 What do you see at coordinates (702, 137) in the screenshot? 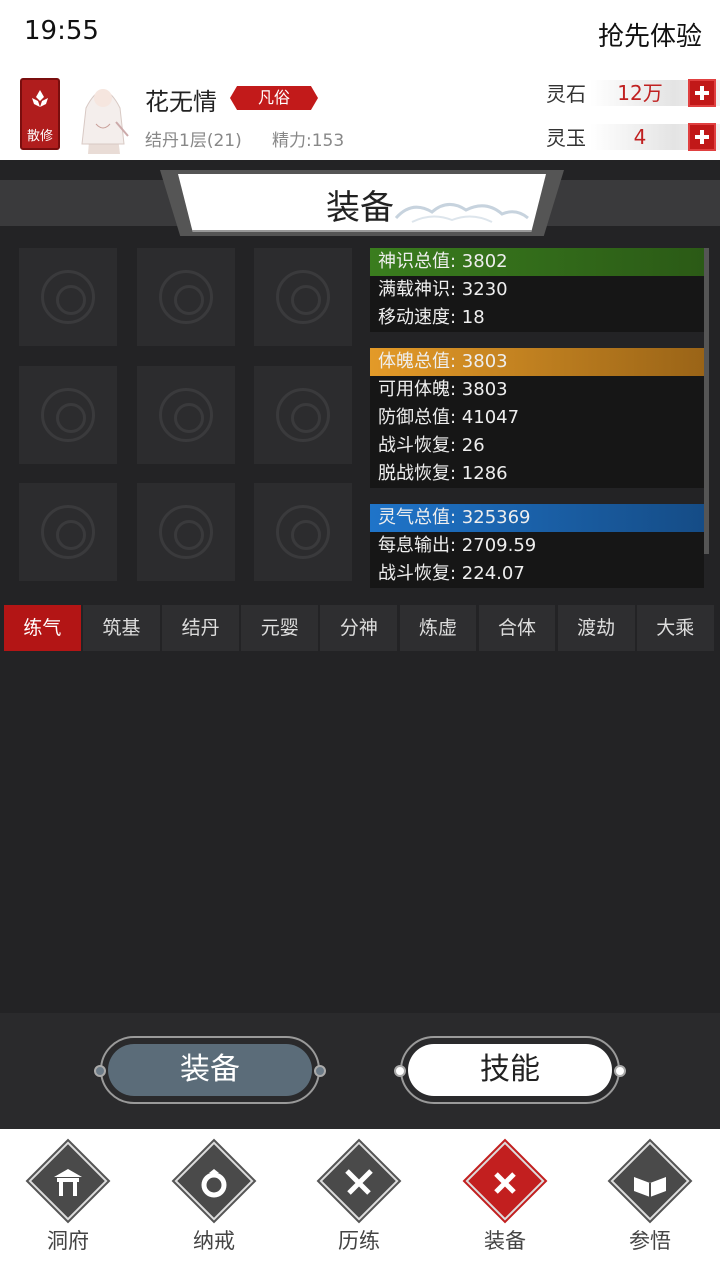
I see `add-spirit-jade-button` at bounding box center [702, 137].